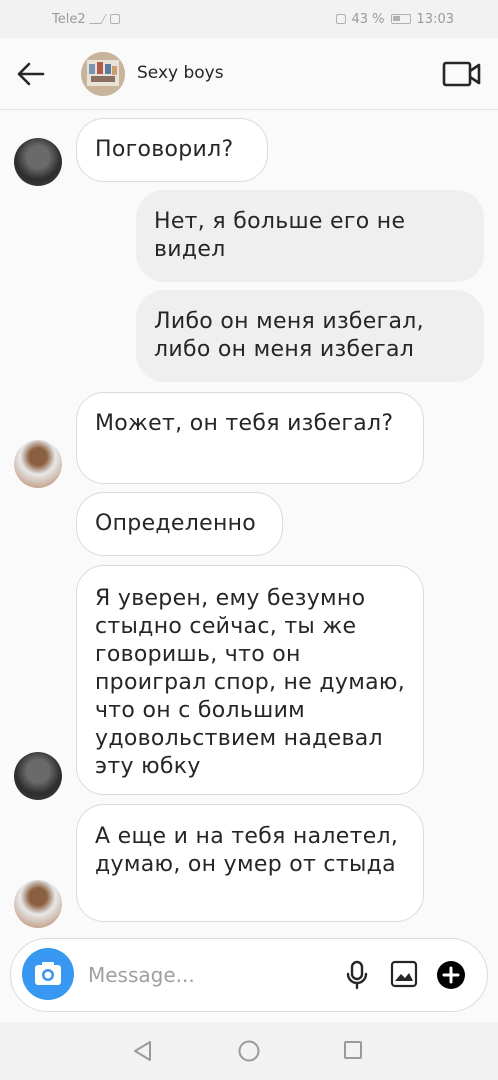 The image size is (498, 1080). I want to click on wifi-icon, so click(114, 19).